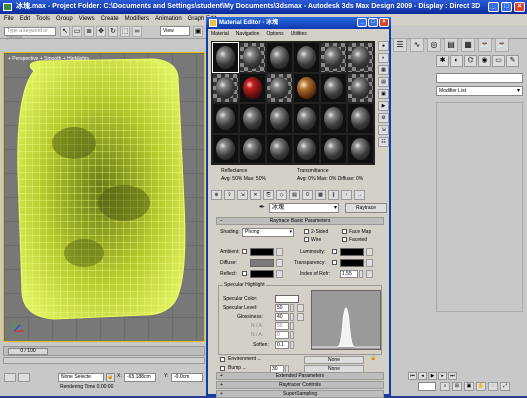 This screenshot has width=527, height=398. What do you see at coordinates (216, 195) in the screenshot?
I see `get-material-icon: ⊕` at bounding box center [216, 195].